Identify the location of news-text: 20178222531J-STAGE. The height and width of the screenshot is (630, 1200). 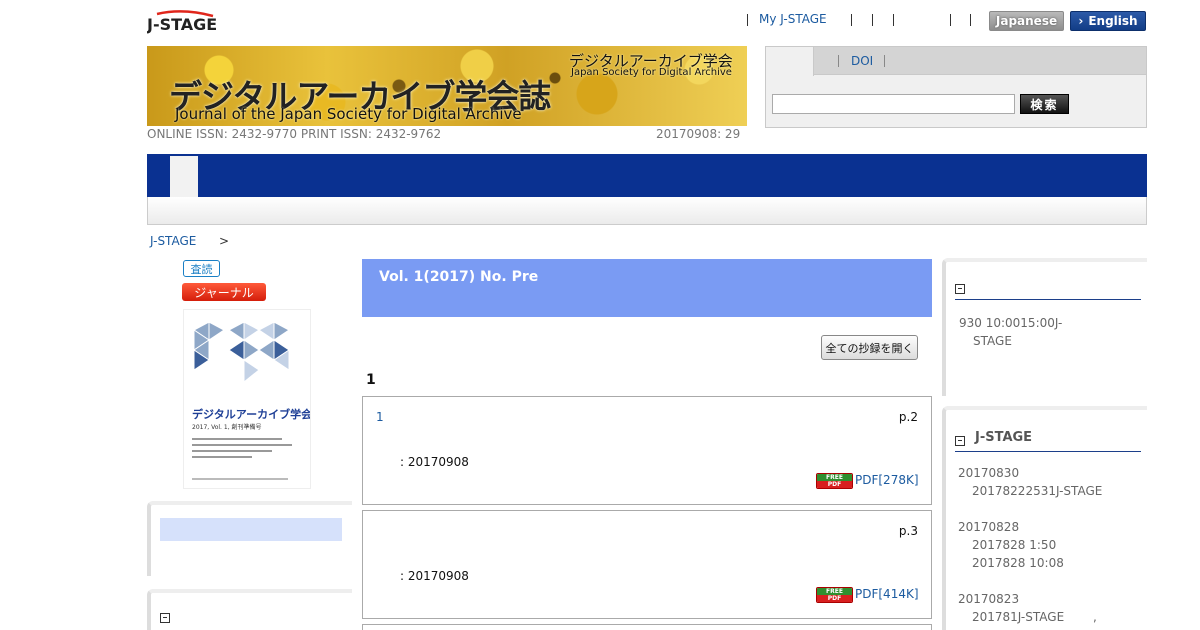
(1037, 491).